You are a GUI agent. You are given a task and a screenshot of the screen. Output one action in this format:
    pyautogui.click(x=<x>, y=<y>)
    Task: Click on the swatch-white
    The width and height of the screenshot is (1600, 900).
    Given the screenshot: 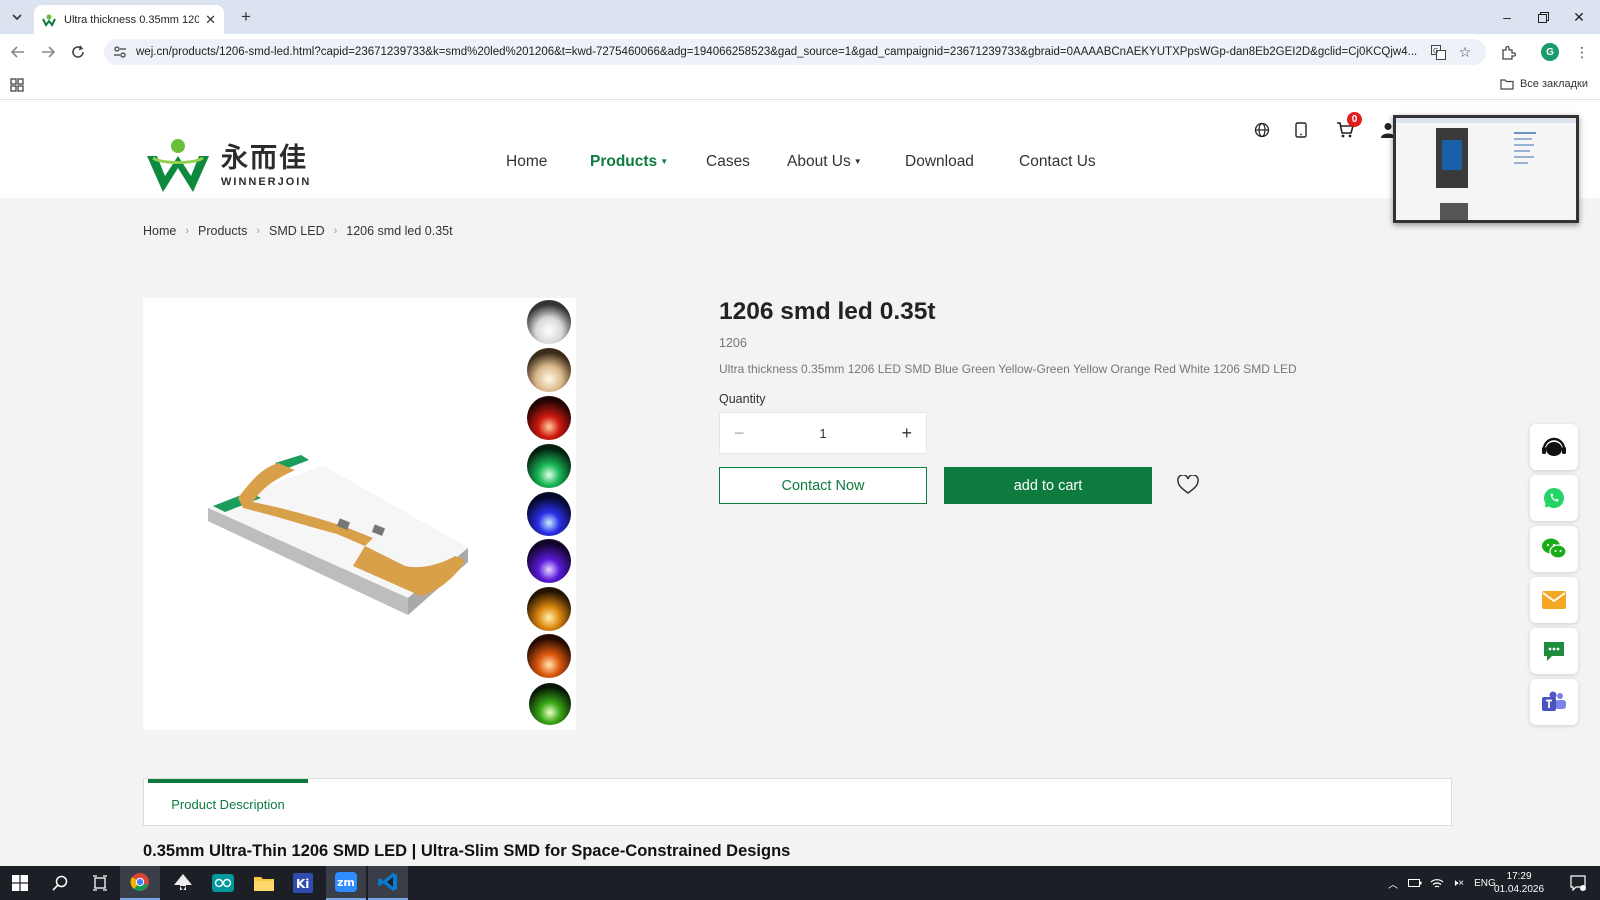 What is the action you would take?
    pyautogui.click(x=549, y=322)
    